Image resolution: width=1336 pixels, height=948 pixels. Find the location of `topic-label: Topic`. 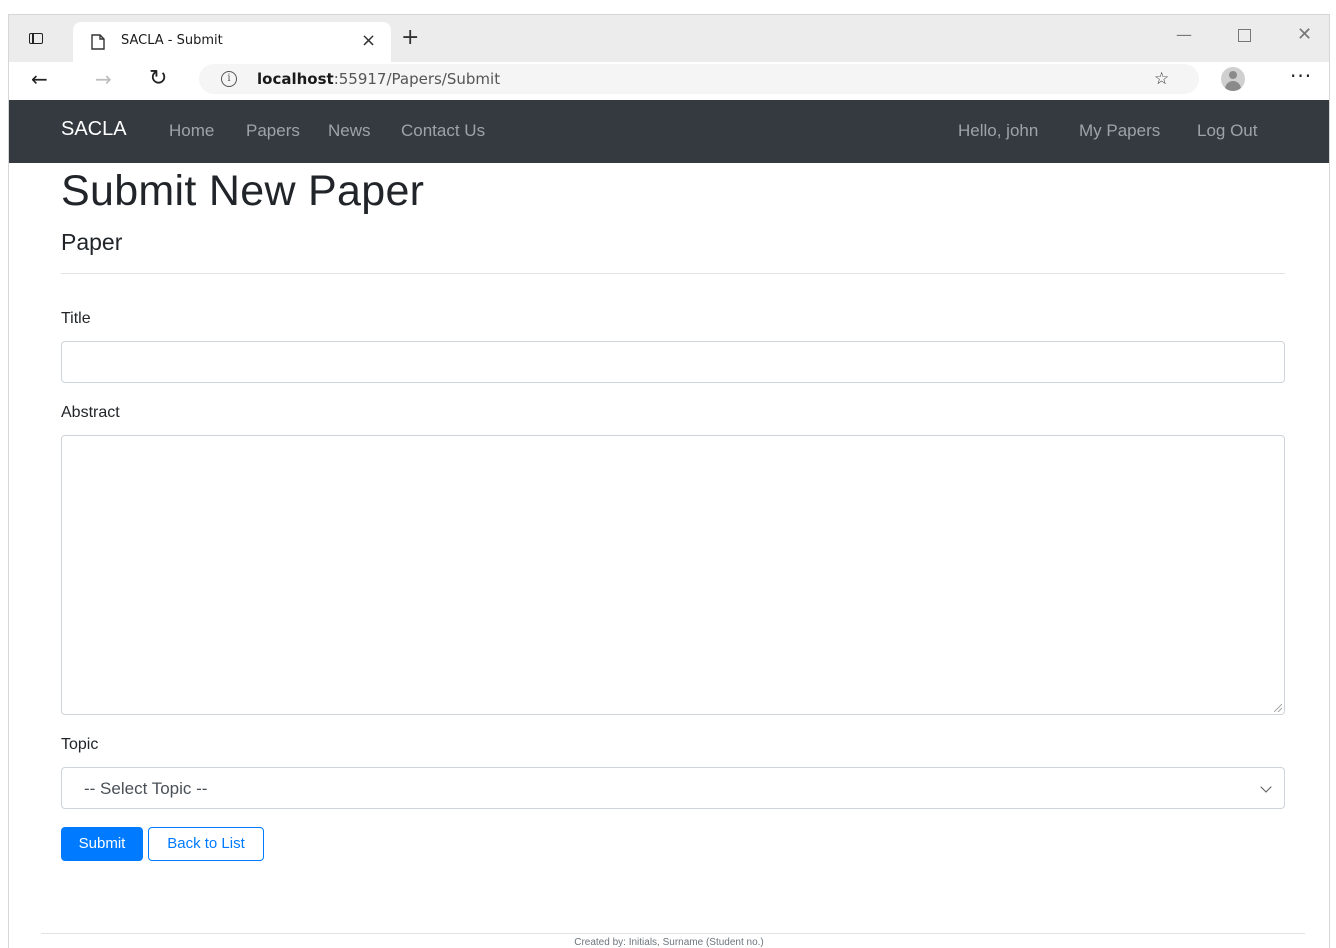

topic-label: Topic is located at coordinates (80, 744).